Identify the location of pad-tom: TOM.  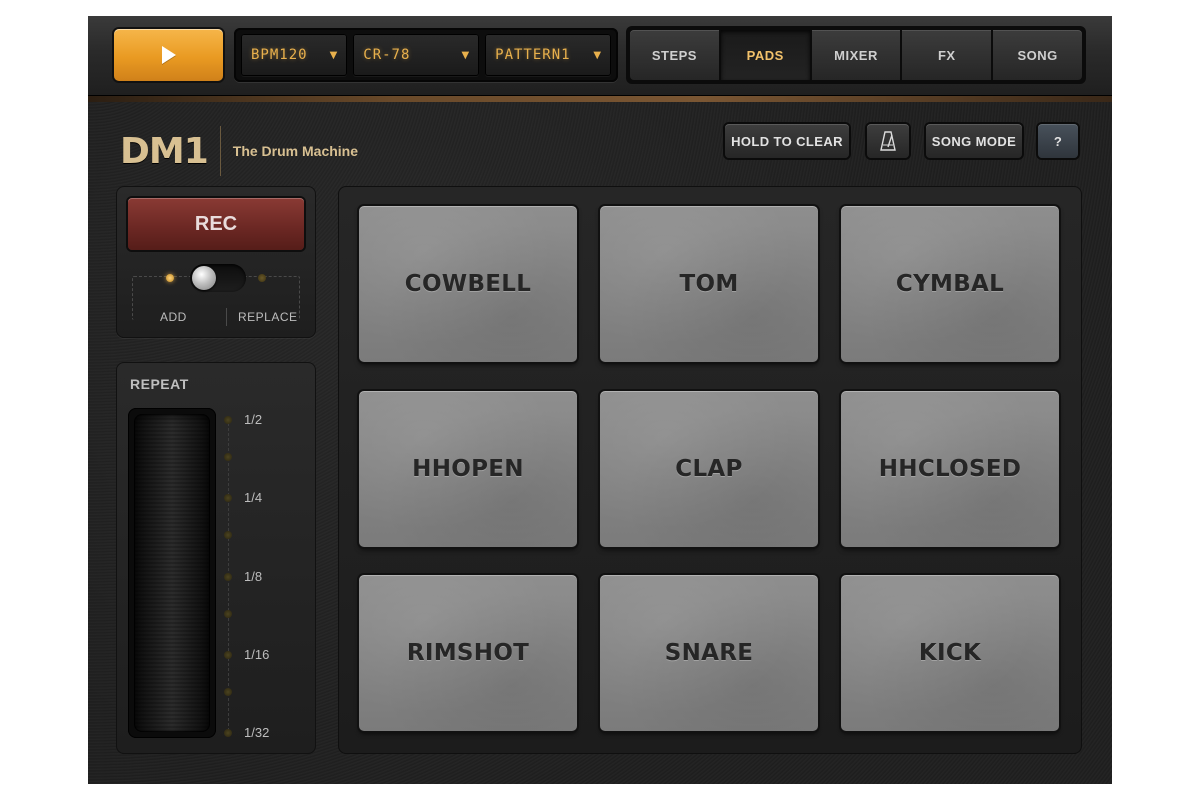
(709, 284).